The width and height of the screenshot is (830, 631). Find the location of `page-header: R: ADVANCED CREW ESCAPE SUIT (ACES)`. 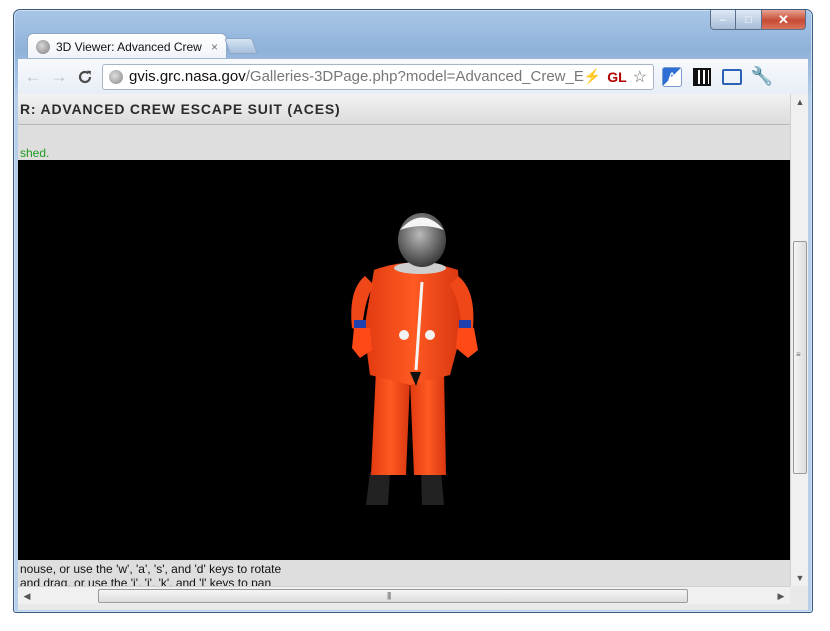

page-header: R: ADVANCED CREW ESCAPE SUIT (ACES) is located at coordinates (404, 109).